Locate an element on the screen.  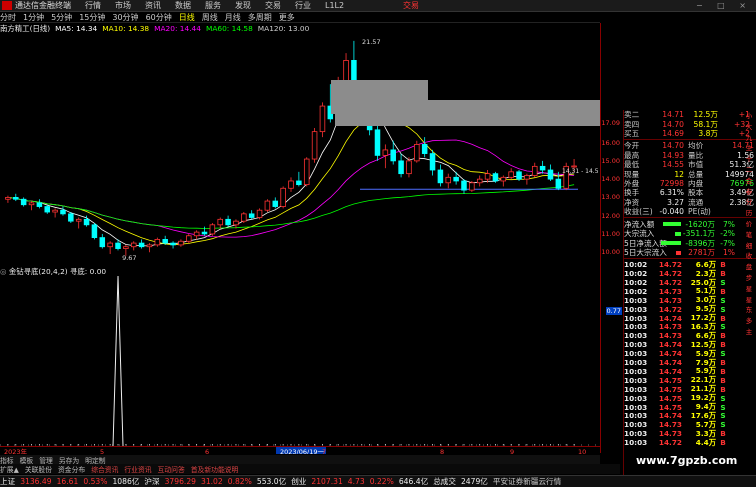
side-tab: 多 is located at coordinates (749, 320).